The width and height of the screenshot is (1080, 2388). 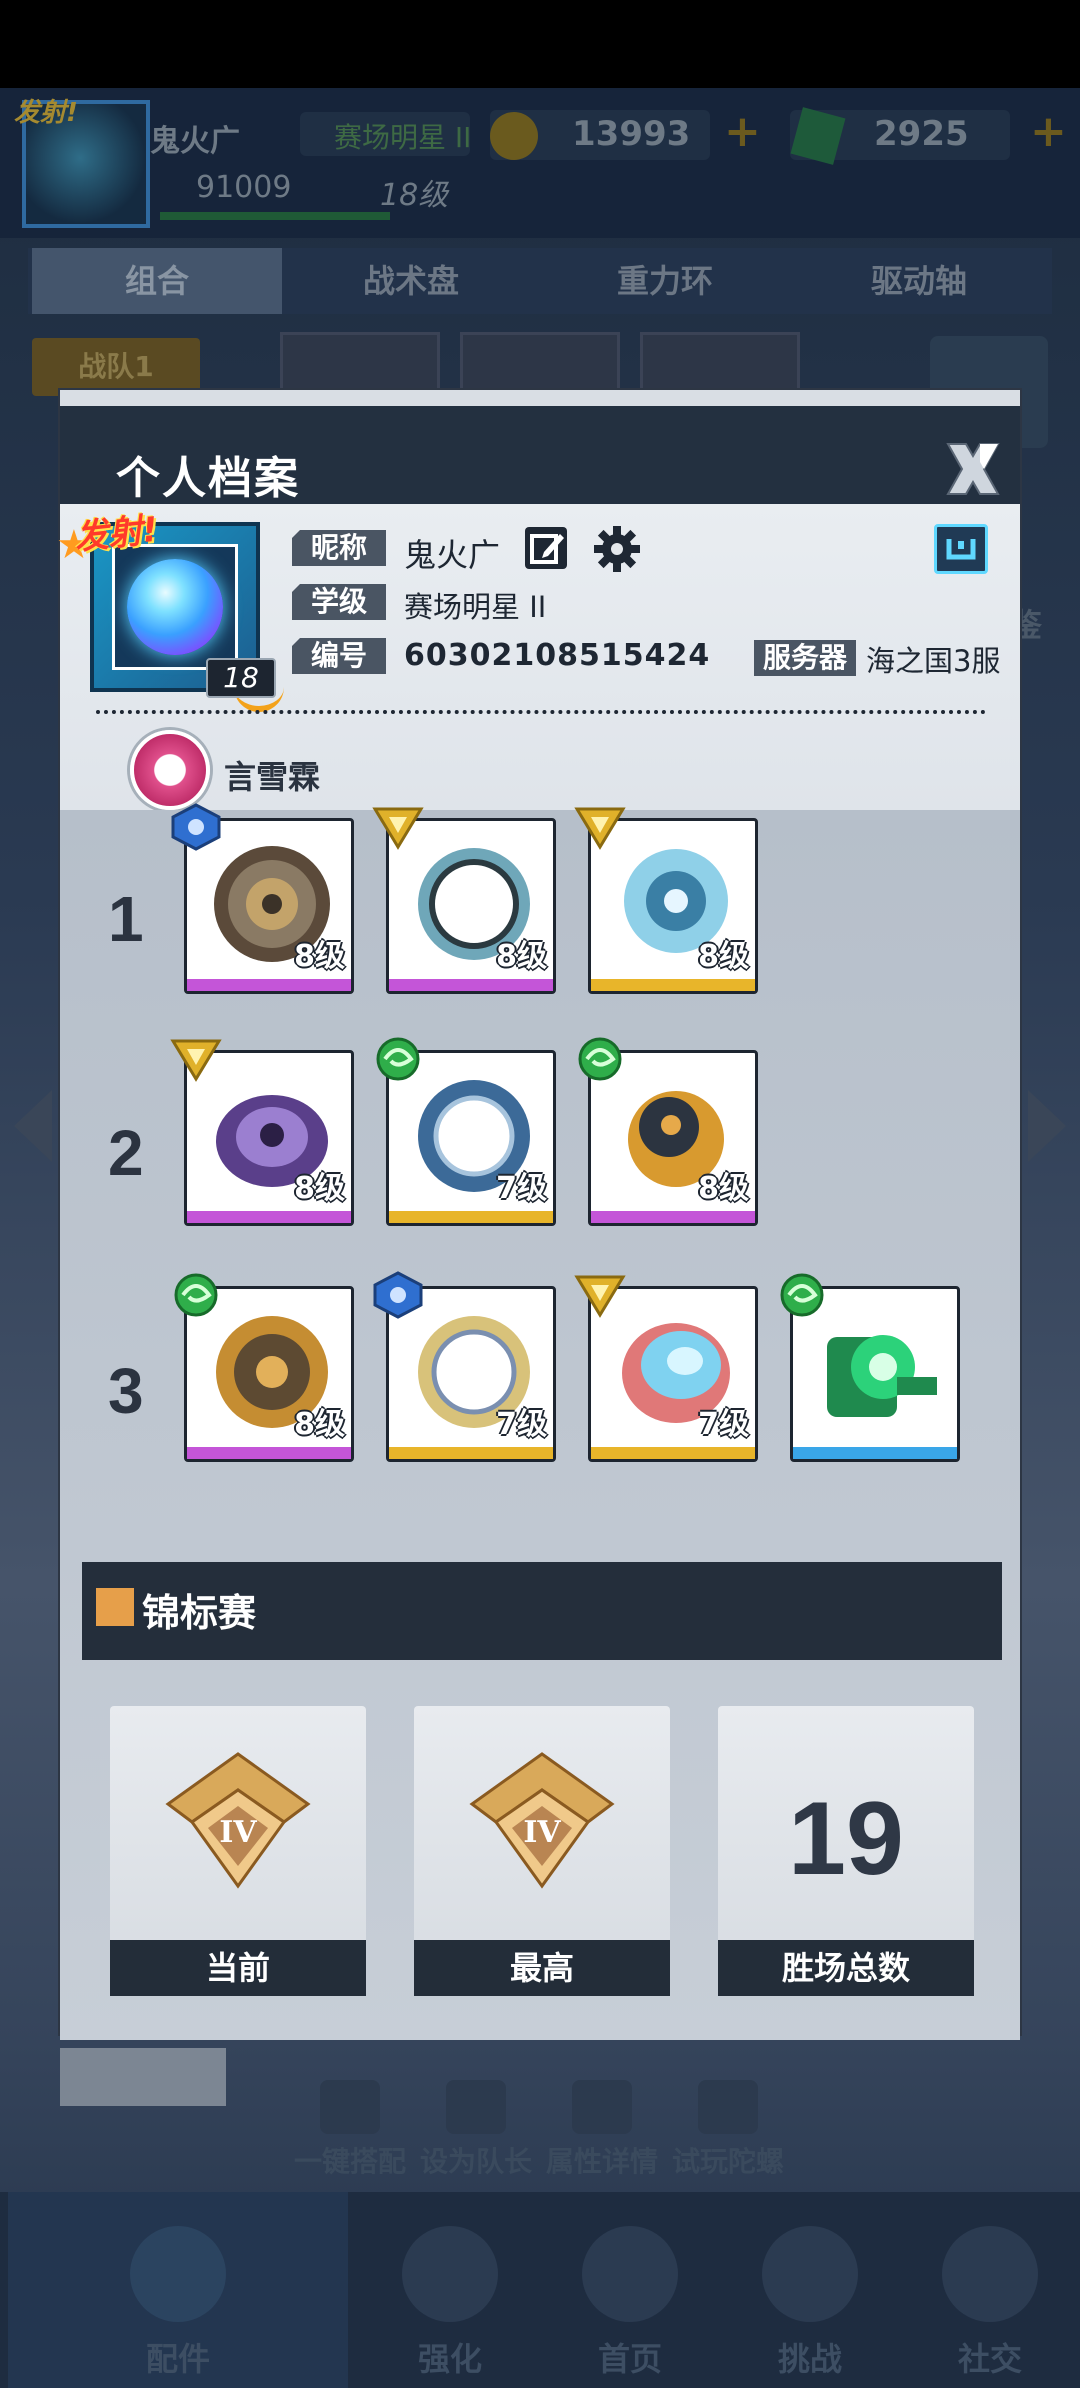 I want to click on total-wins-card: 19 胜场总数, so click(x=846, y=1851).